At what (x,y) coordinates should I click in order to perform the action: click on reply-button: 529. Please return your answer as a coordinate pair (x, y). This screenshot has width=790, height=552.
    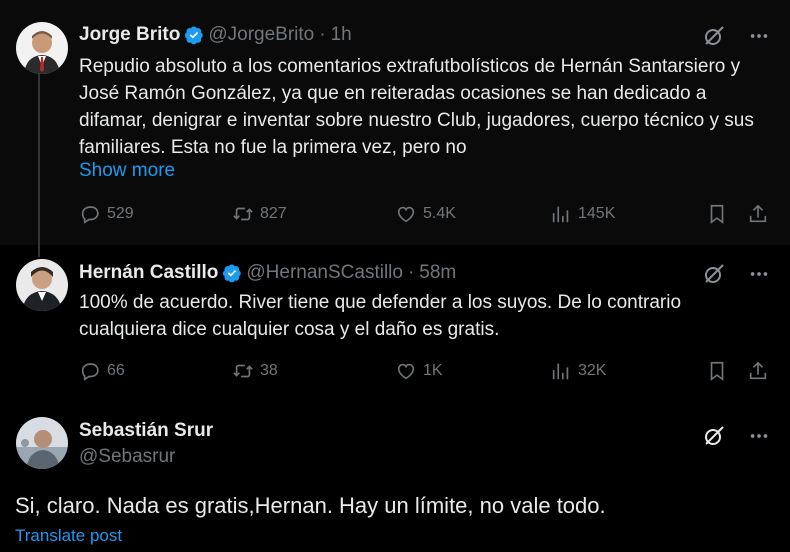
    Looking at the image, I should click on (106, 214).